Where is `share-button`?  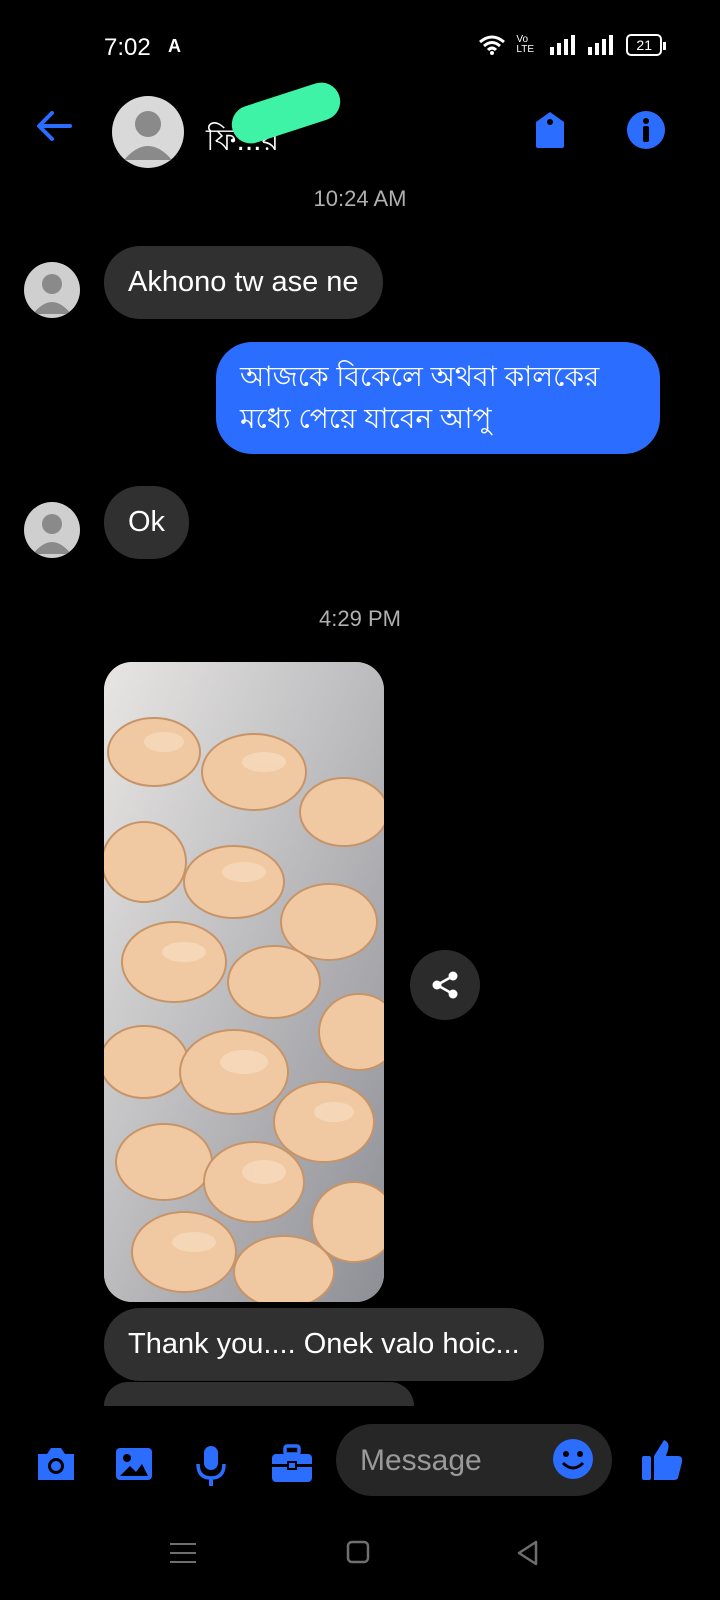
share-button is located at coordinates (445, 985).